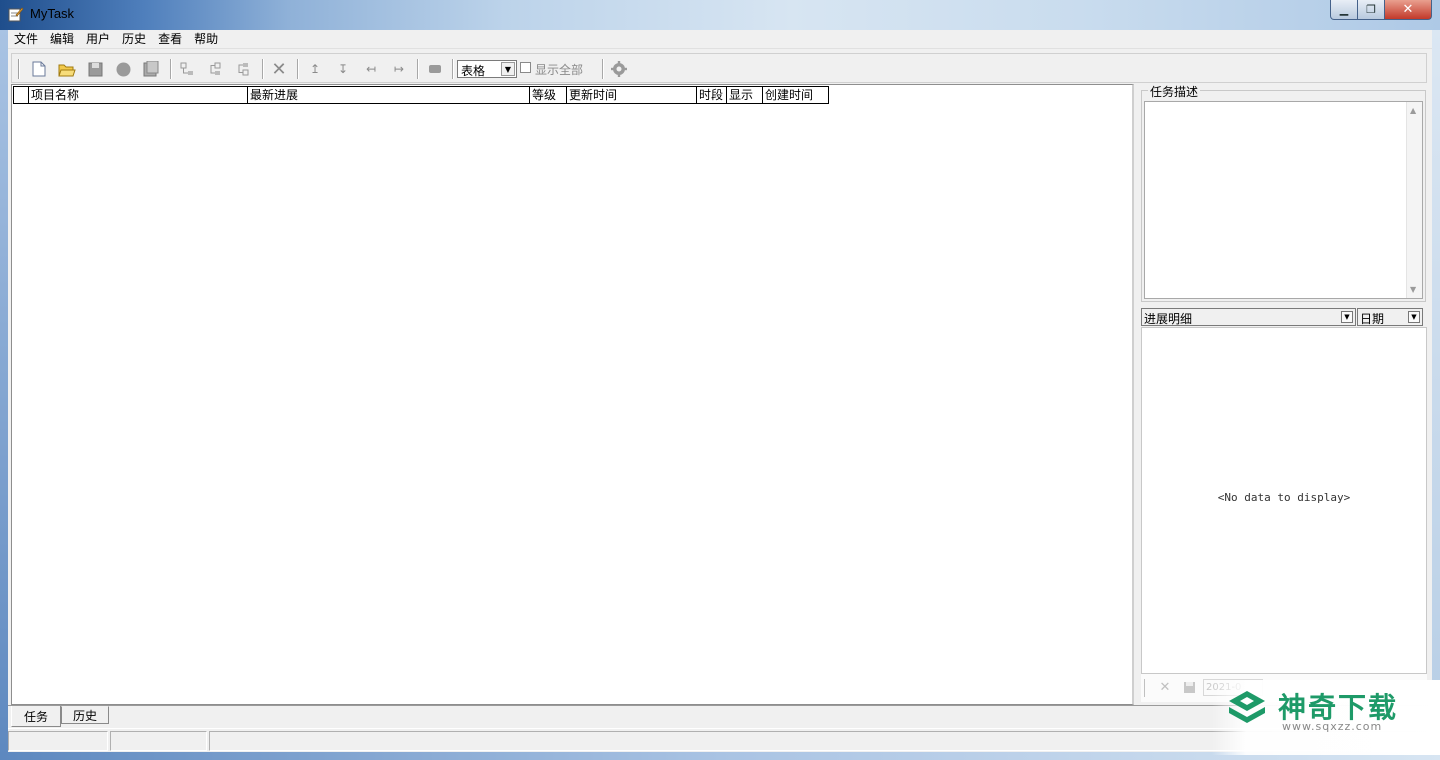 Image resolution: width=1440 pixels, height=760 pixels. Describe the element at coordinates (187, 69) in the screenshot. I see `add-child-icon` at that location.